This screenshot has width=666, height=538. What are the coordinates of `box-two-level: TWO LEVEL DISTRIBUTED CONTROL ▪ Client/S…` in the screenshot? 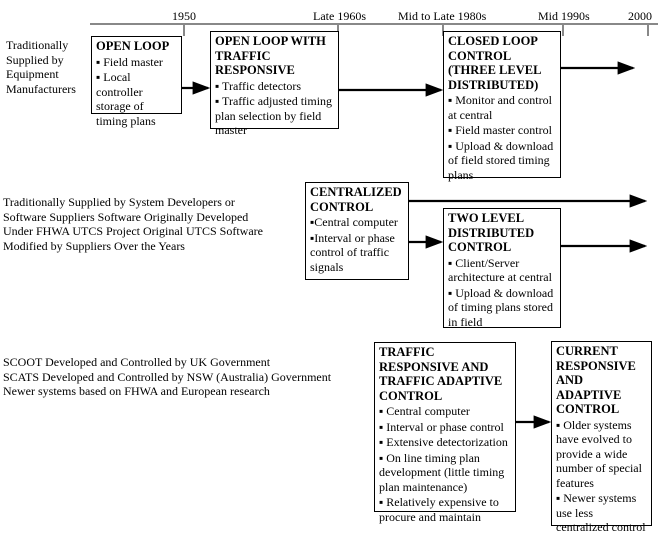 It's located at (502, 268).